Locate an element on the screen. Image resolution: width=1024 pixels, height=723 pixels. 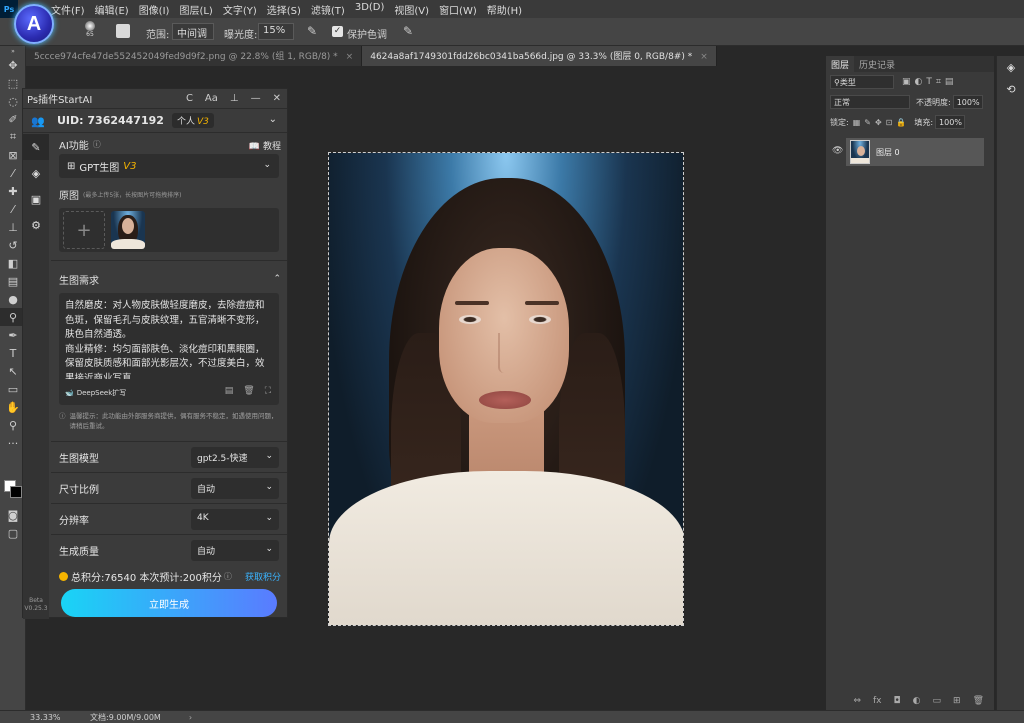
fill-input: 100% is located at coordinates (950, 122).